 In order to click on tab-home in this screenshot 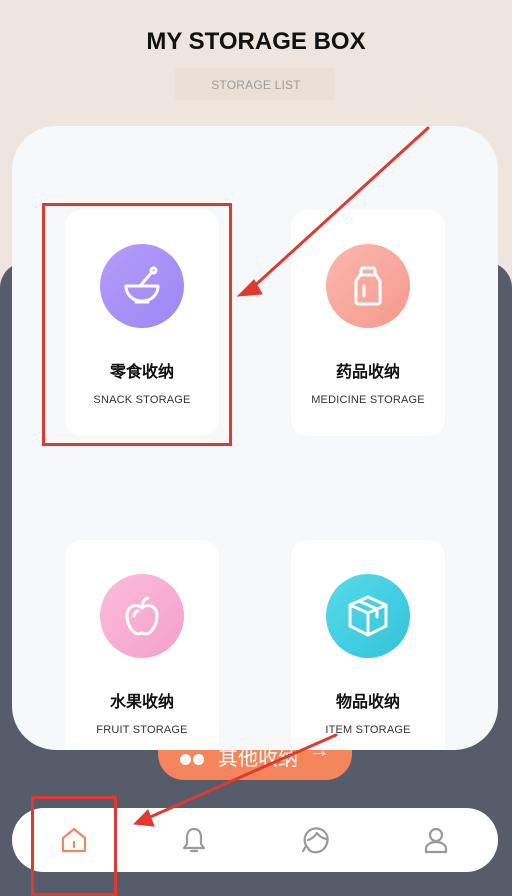, I will do `click(74, 840)`.